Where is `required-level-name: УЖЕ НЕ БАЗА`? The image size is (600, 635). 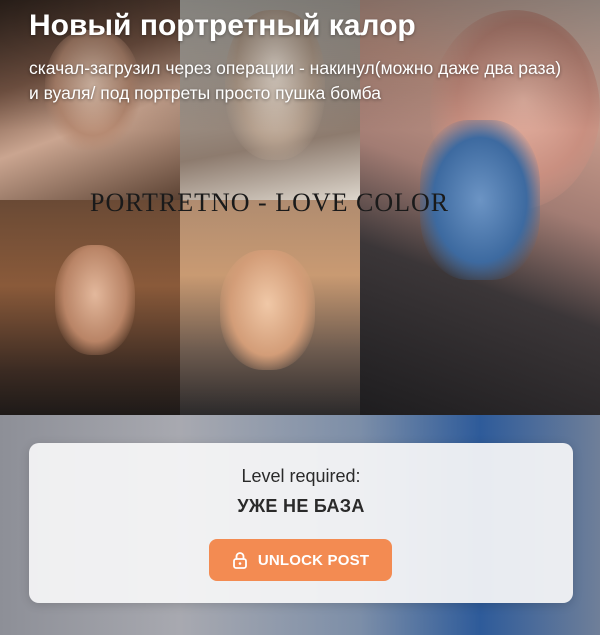 required-level-name: УЖЕ НЕ БАЗА is located at coordinates (301, 506).